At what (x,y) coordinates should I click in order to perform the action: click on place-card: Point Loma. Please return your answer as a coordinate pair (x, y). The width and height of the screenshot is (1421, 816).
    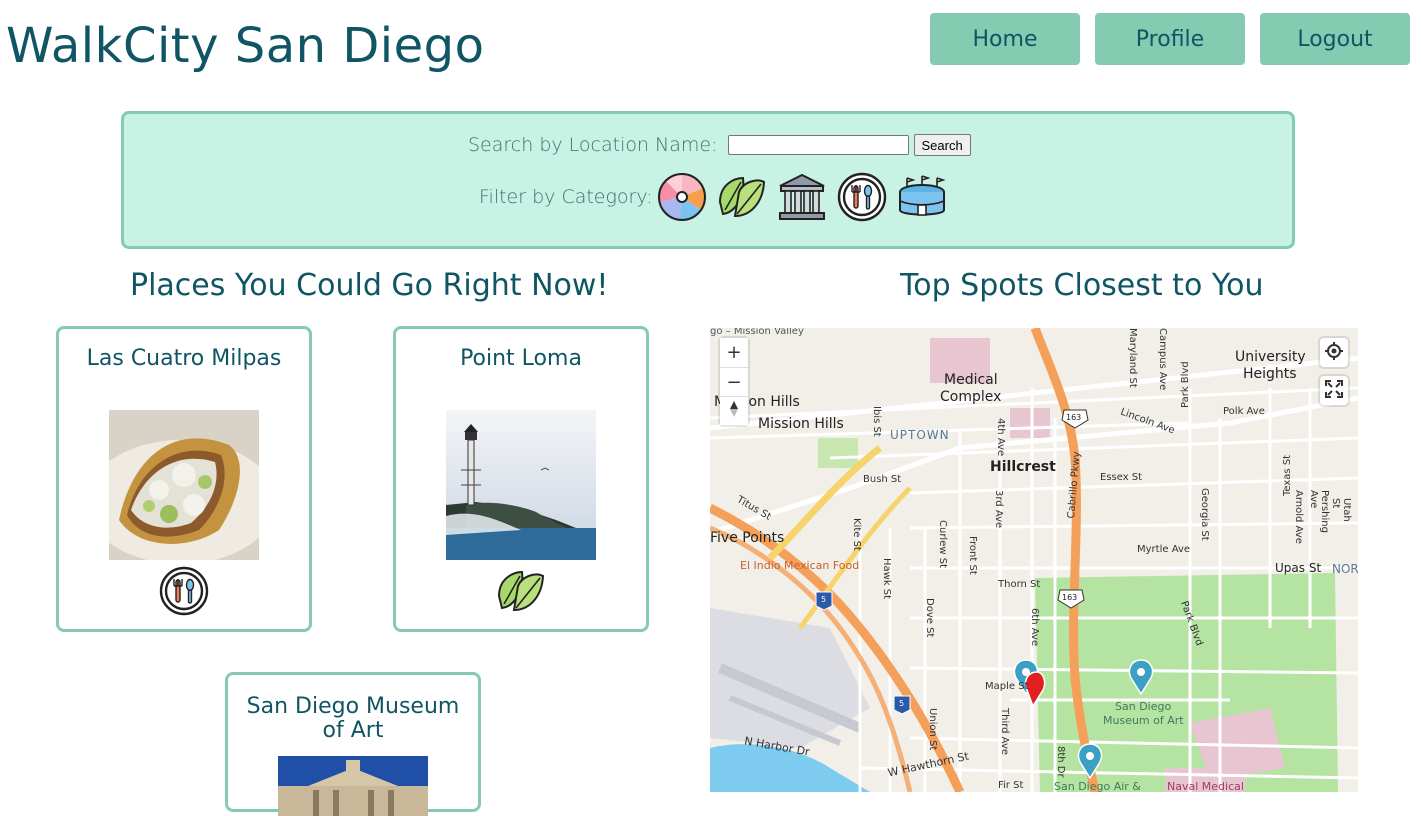
    Looking at the image, I should click on (521, 479).